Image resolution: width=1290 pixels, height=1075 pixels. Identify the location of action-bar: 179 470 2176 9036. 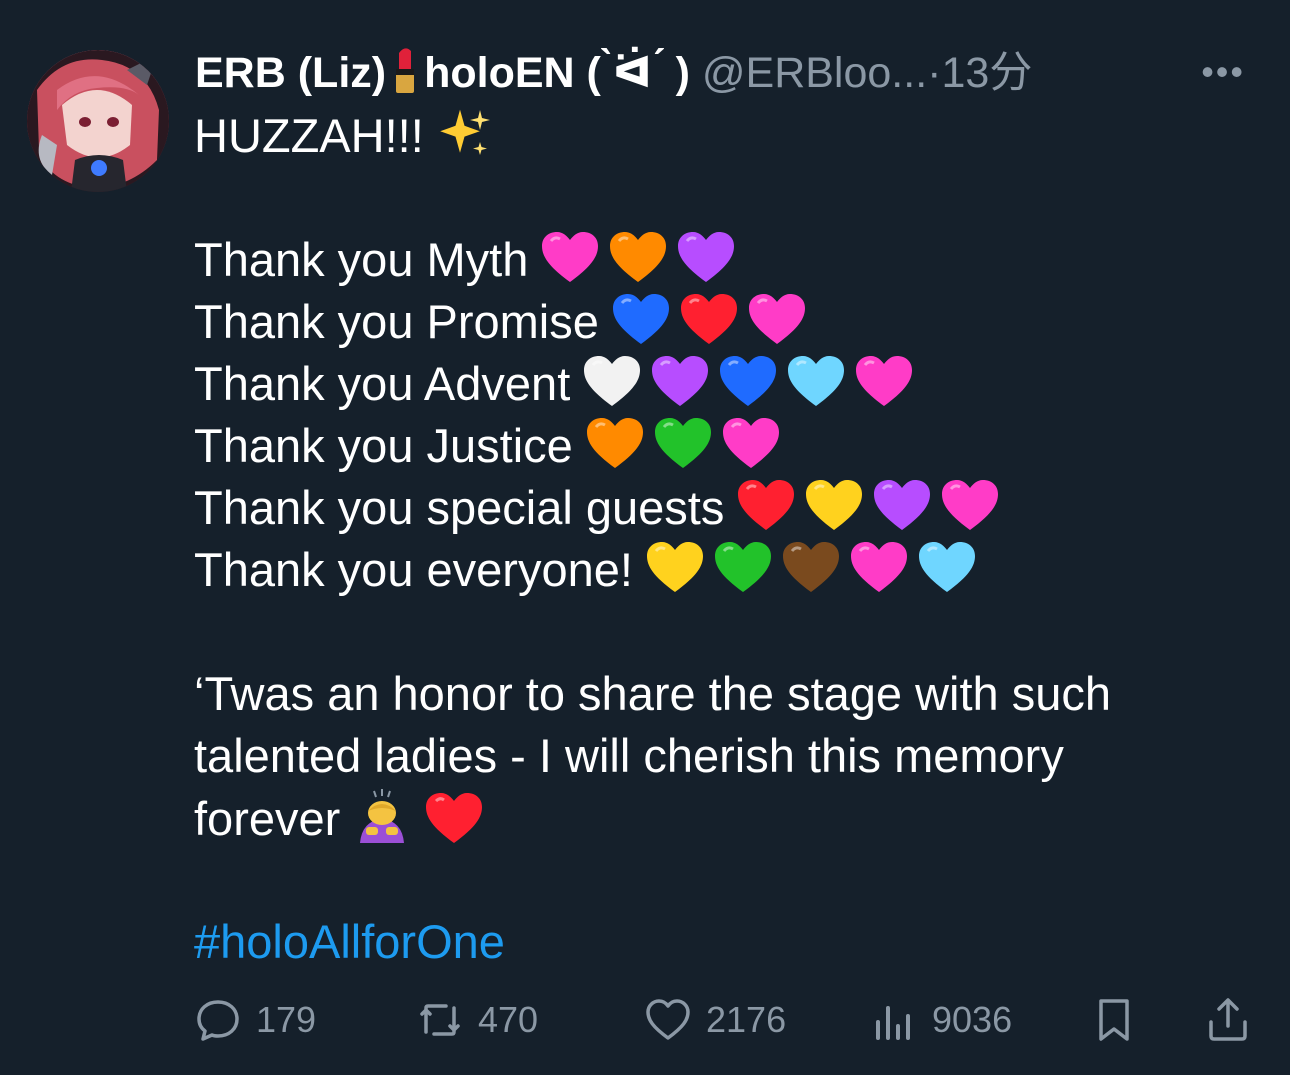
(729, 1020).